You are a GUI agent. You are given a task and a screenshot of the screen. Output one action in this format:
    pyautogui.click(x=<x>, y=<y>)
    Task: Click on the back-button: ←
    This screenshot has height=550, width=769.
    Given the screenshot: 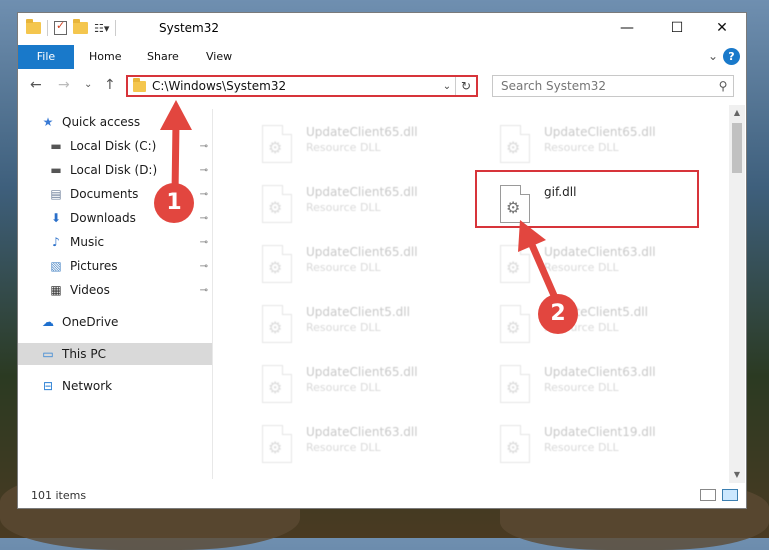 What is the action you would take?
    pyautogui.click(x=36, y=85)
    